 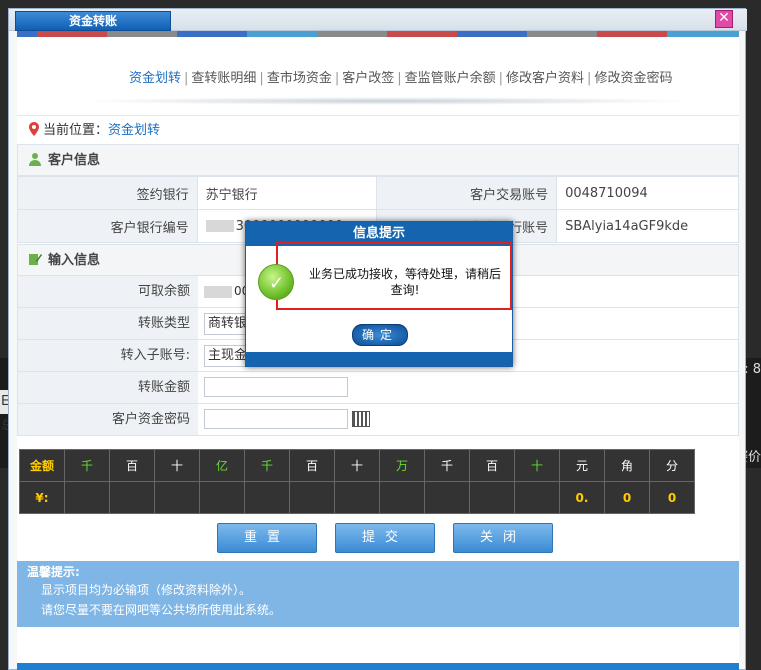 What do you see at coordinates (467, 193) in the screenshot?
I see `trade-account-label: 客户交易账号` at bounding box center [467, 193].